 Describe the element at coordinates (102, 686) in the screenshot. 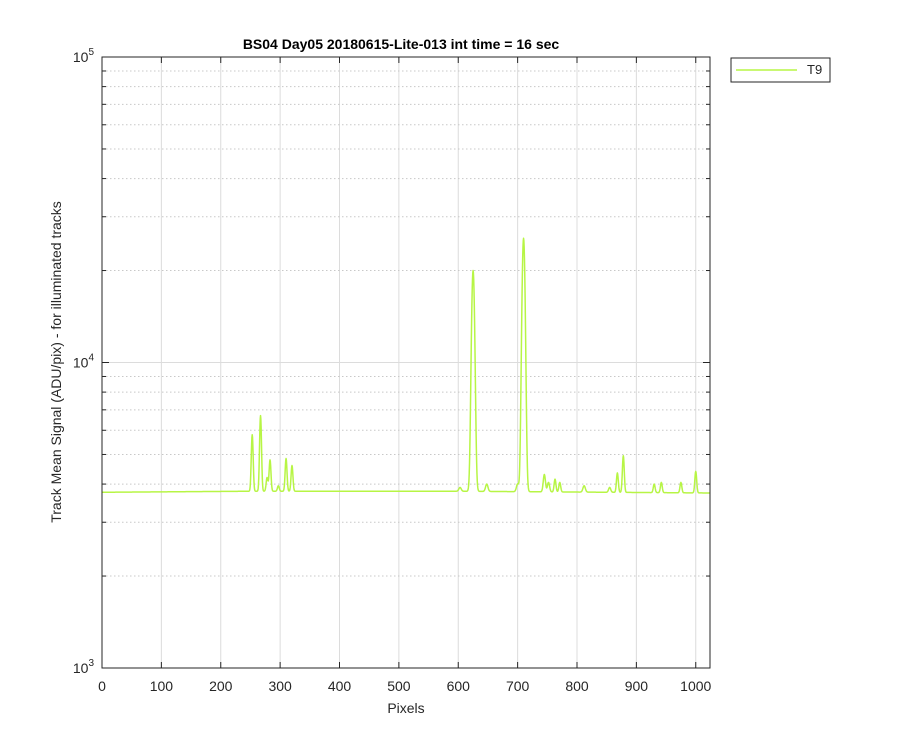

I see `x-tick-label: 0` at that location.